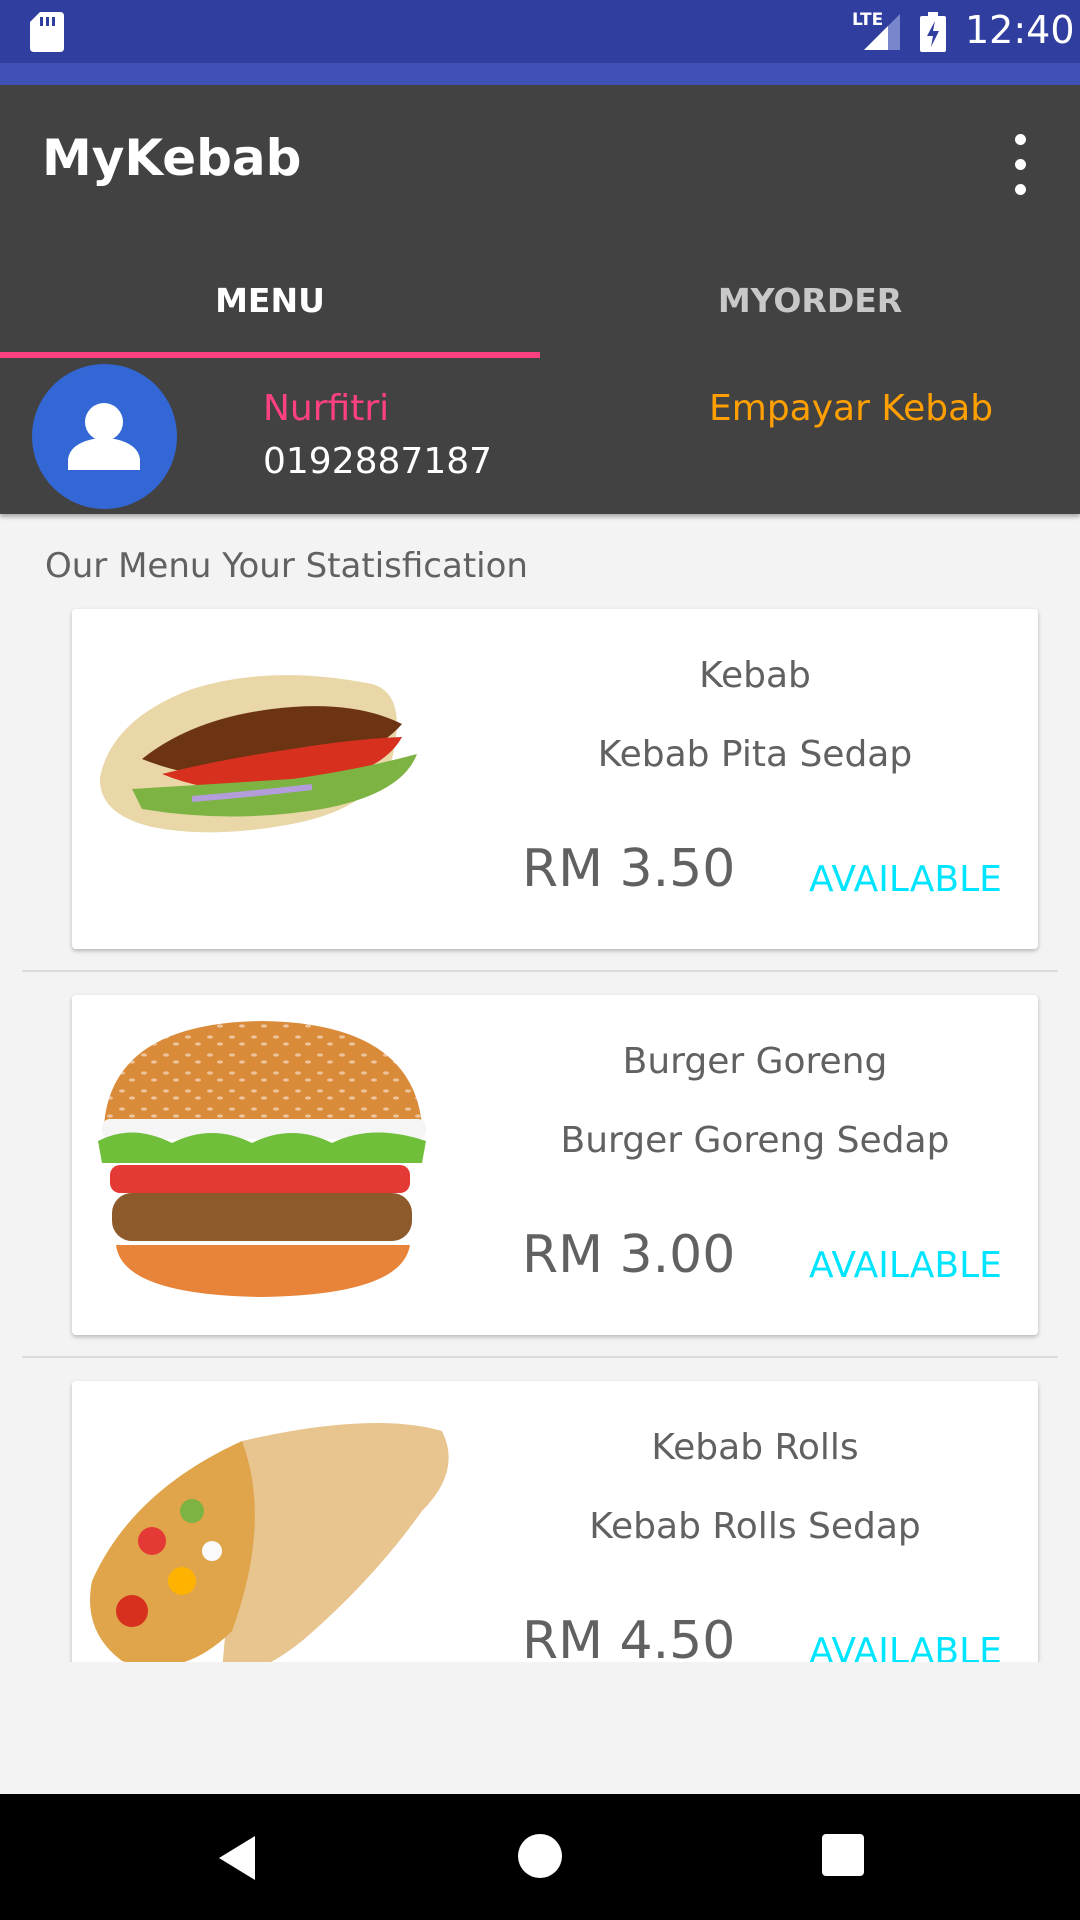 The width and height of the screenshot is (1080, 1920). I want to click on back-icon, so click(237, 1858).